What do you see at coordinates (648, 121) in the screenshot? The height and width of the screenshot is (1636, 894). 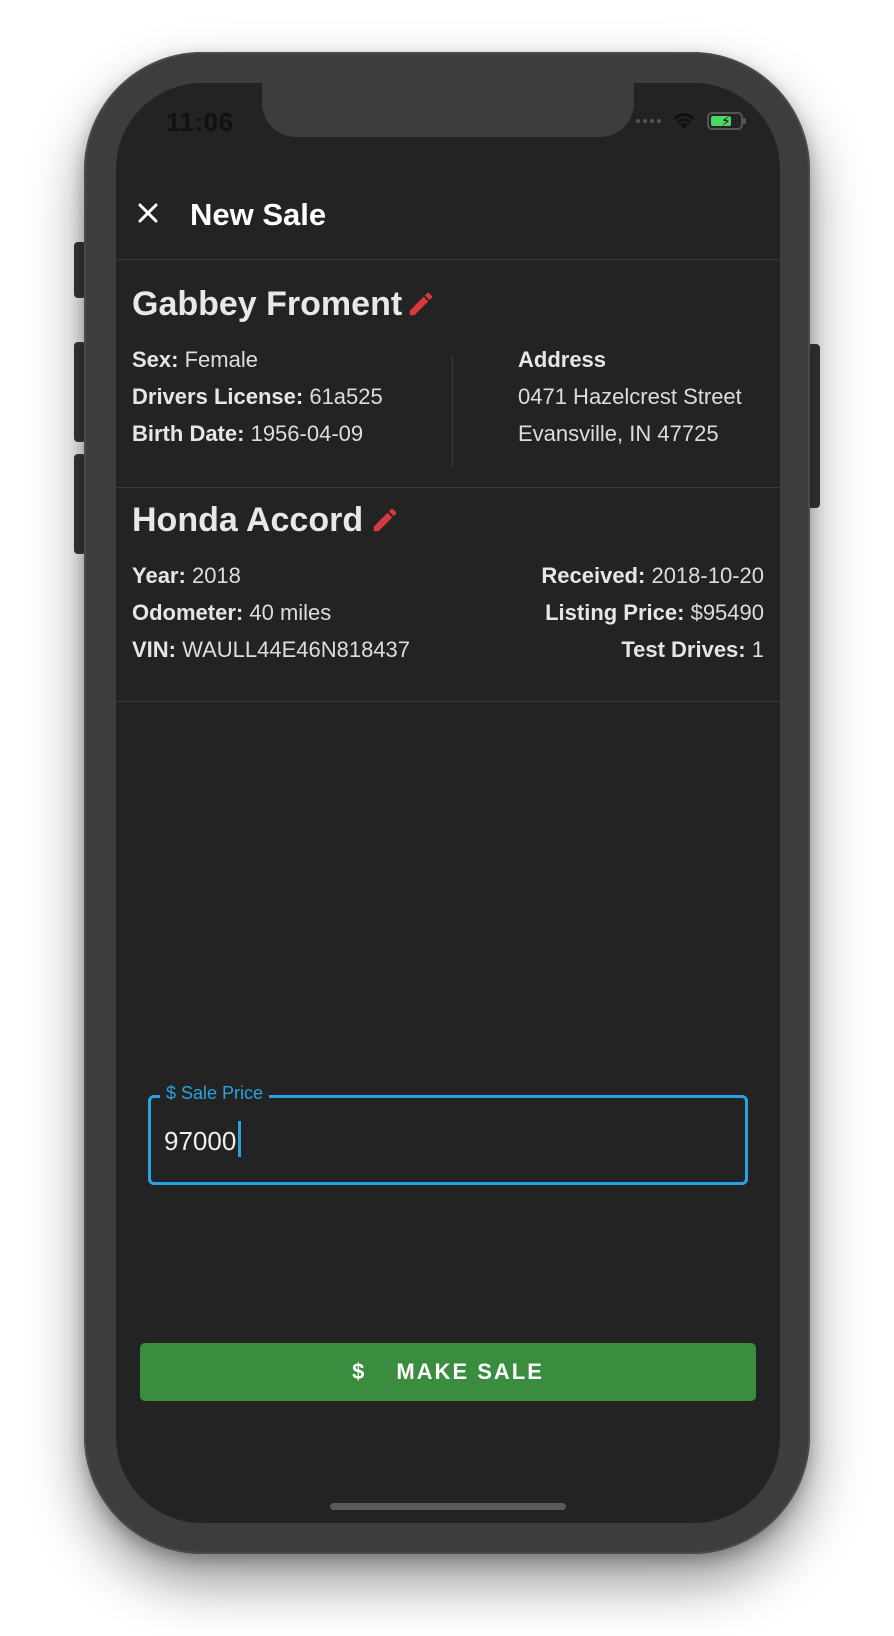 I see `signal-icon` at bounding box center [648, 121].